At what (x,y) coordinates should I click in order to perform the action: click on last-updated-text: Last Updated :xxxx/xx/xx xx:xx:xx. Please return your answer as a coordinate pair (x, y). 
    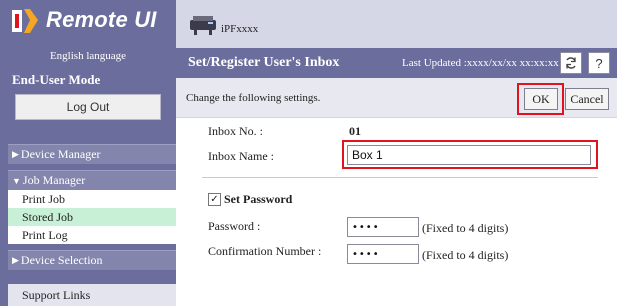
    Looking at the image, I should click on (480, 63).